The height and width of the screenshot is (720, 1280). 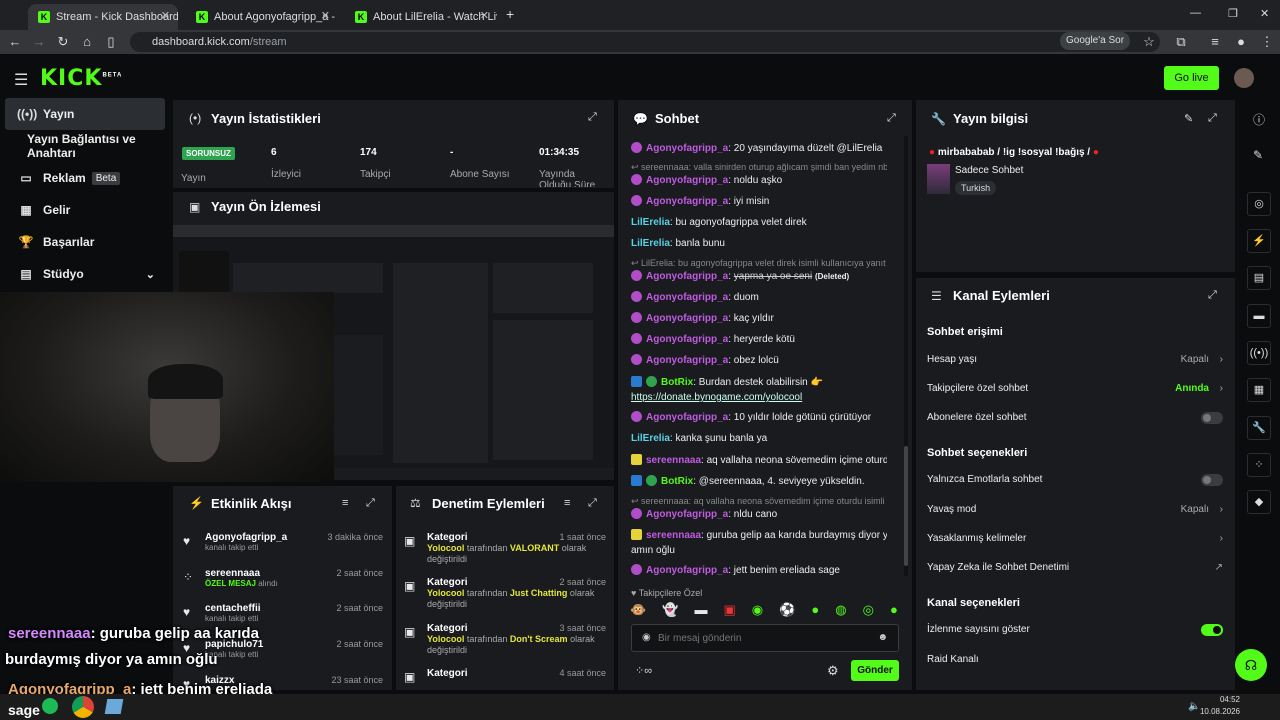 What do you see at coordinates (15, 42) in the screenshot?
I see `back-icon: ←` at bounding box center [15, 42].